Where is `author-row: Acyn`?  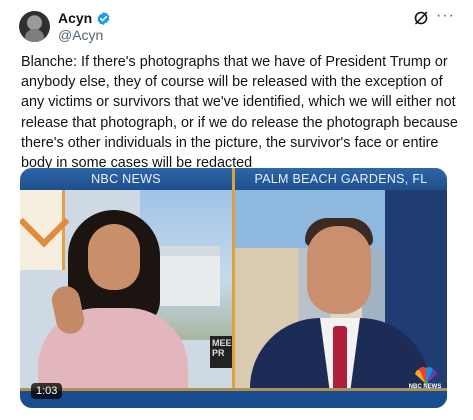 author-row: Acyn is located at coordinates (84, 18).